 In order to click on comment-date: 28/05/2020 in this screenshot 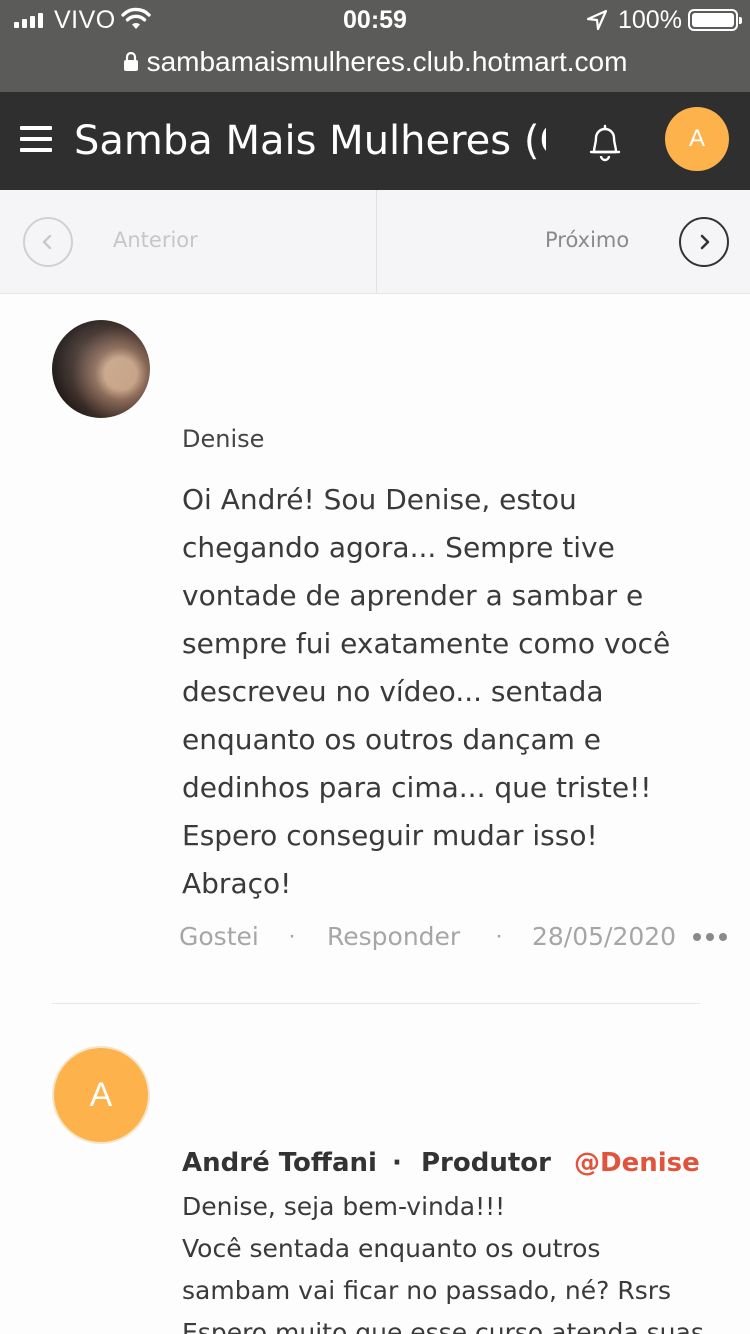, I will do `click(604, 936)`.